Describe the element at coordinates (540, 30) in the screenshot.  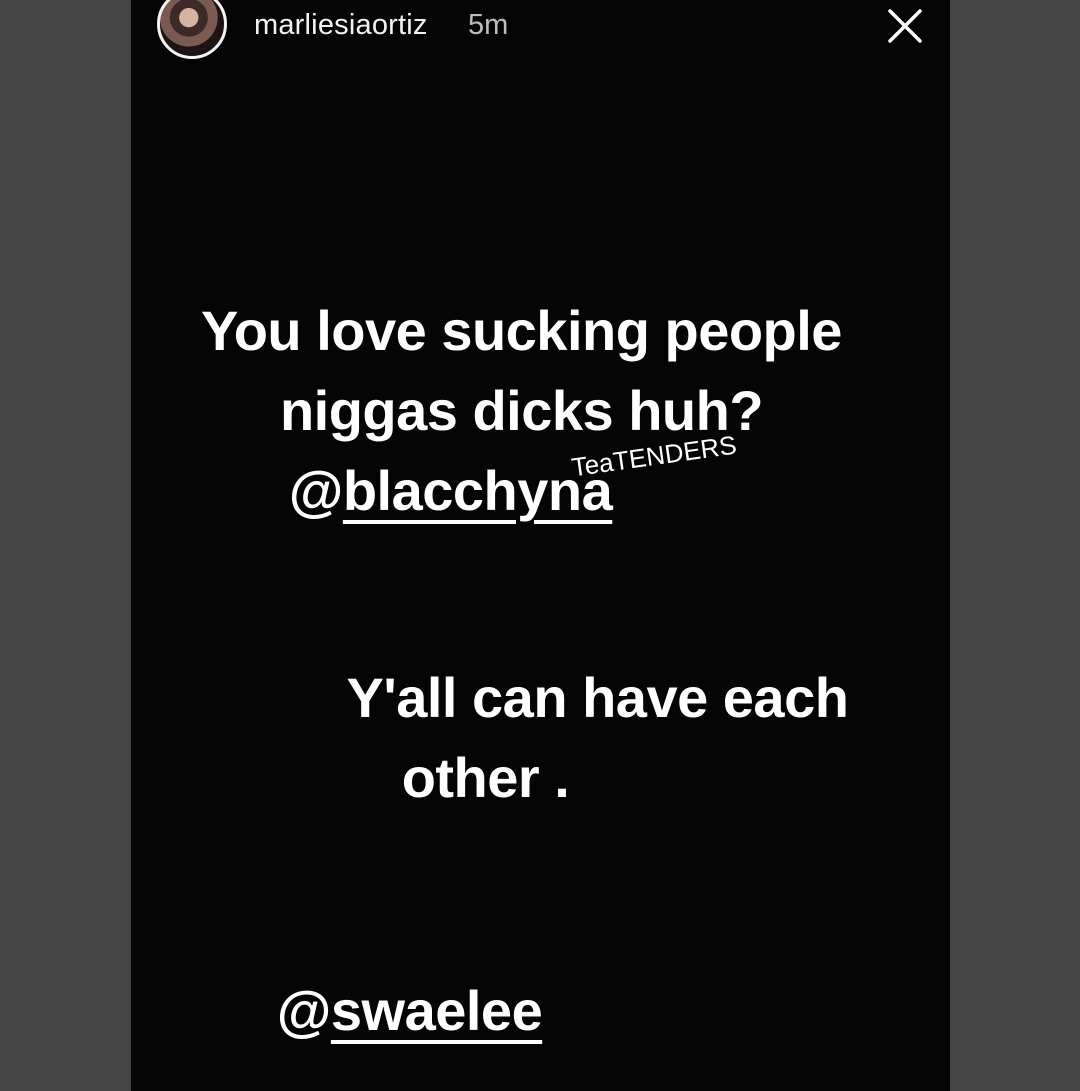
I see `story-header: marliesiaortiz 5m` at that location.